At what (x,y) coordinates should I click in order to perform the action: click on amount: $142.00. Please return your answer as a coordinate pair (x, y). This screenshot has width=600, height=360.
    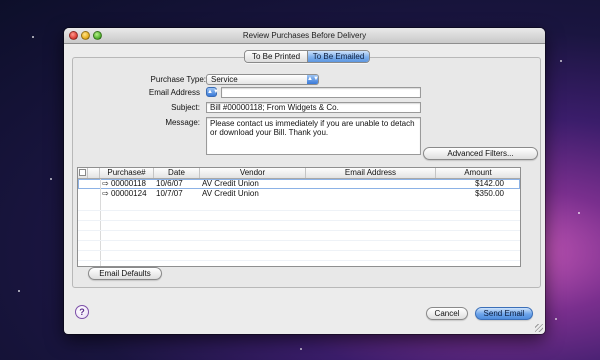
    Looking at the image, I should click on (489, 183).